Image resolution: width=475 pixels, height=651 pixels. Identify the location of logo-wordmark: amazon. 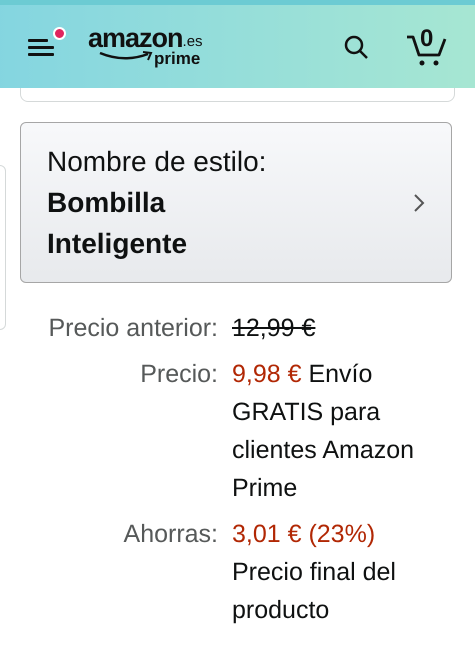
(135, 38).